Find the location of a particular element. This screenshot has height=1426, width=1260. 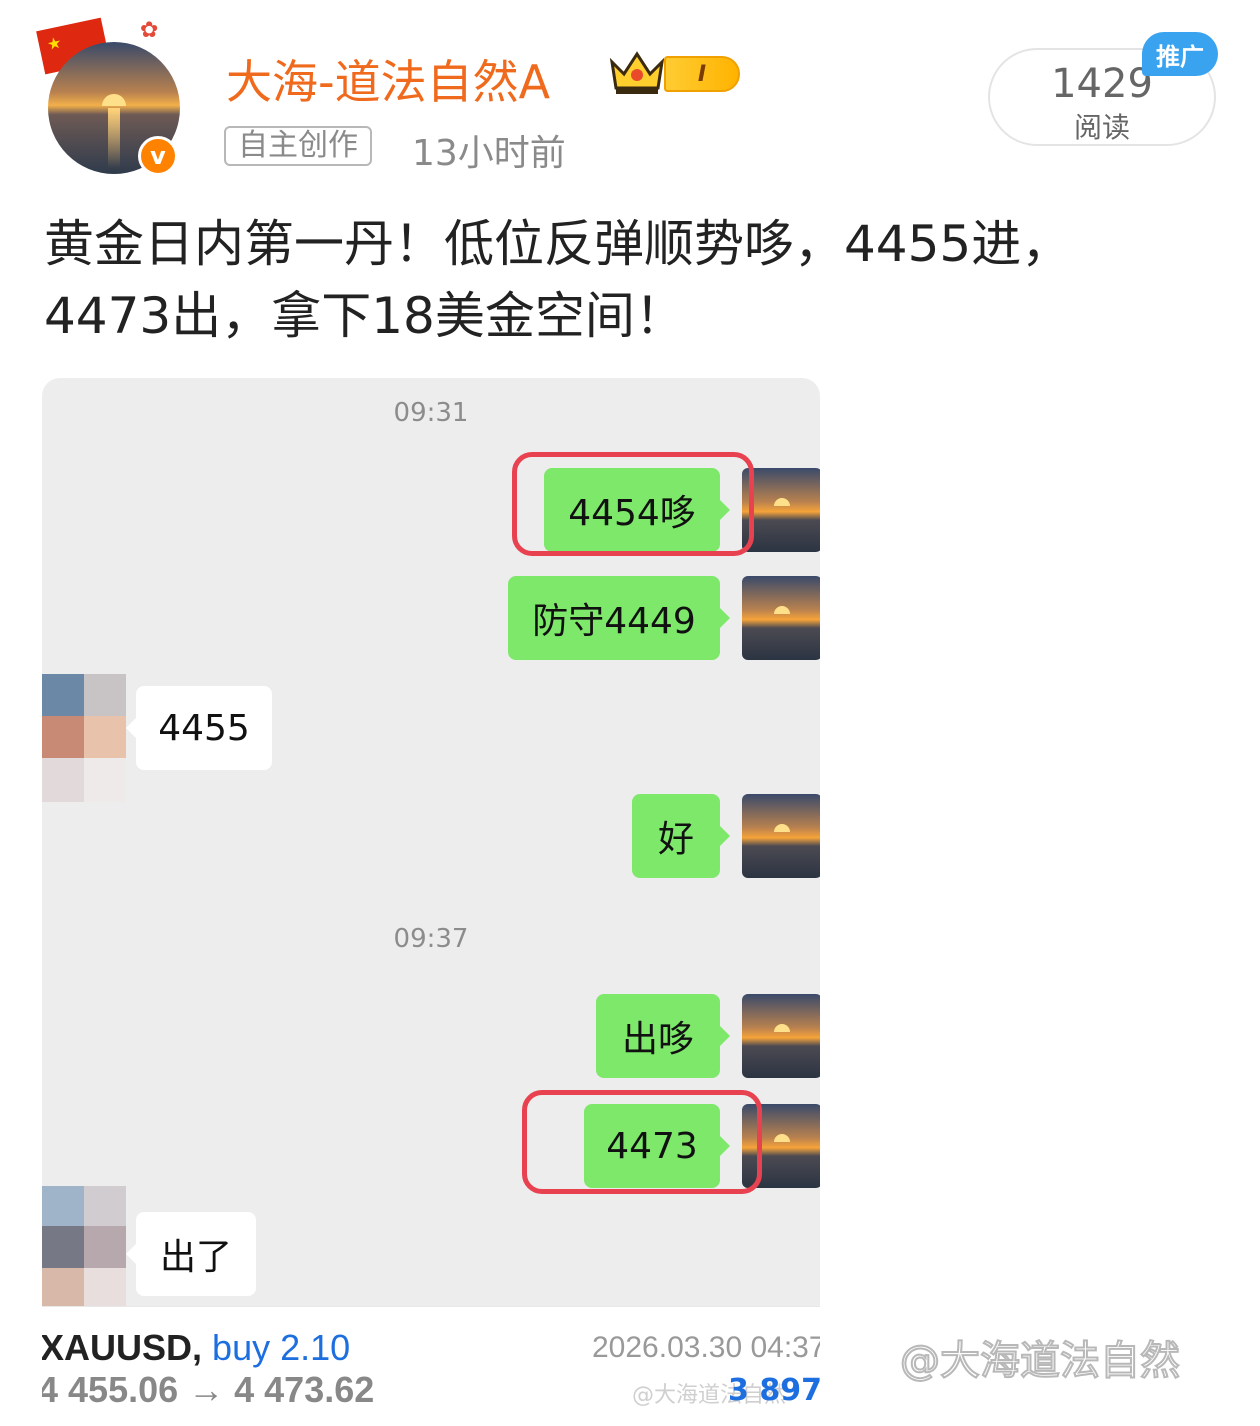

chat-timestamp: 09:37 is located at coordinates (431, 939).